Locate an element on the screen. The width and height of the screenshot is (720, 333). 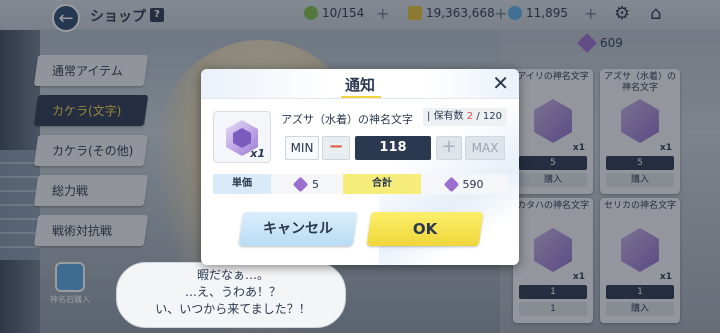
increment-button: + is located at coordinates (449, 148).